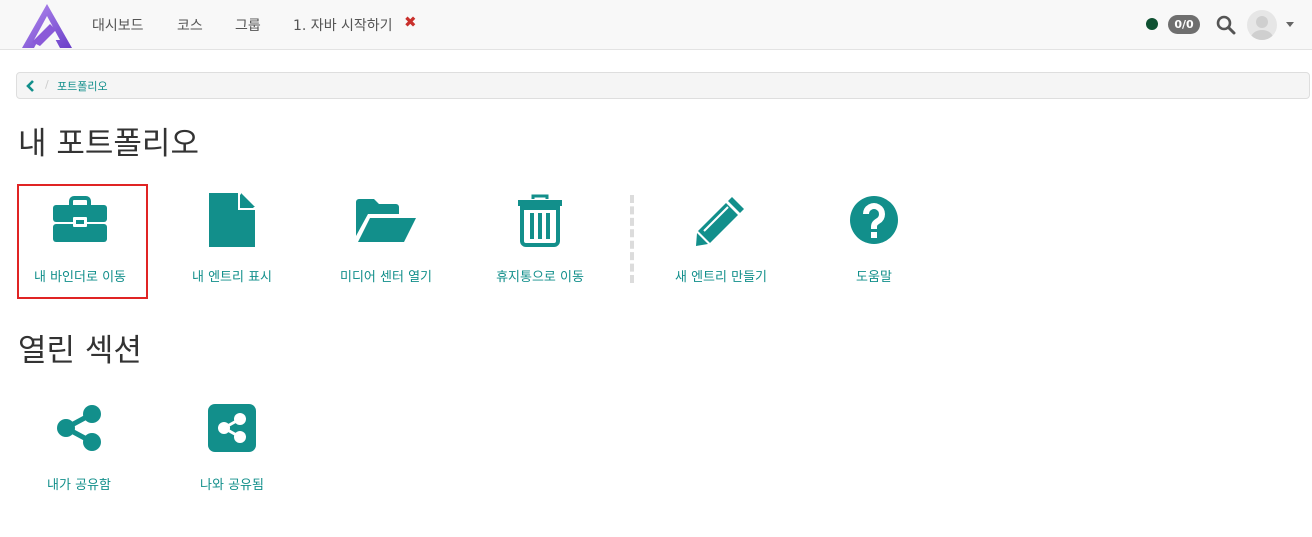 This screenshot has height=537, width=1312. Describe the element at coordinates (540, 277) in the screenshot. I see `tile-label: 휴지통으로 이동` at that location.